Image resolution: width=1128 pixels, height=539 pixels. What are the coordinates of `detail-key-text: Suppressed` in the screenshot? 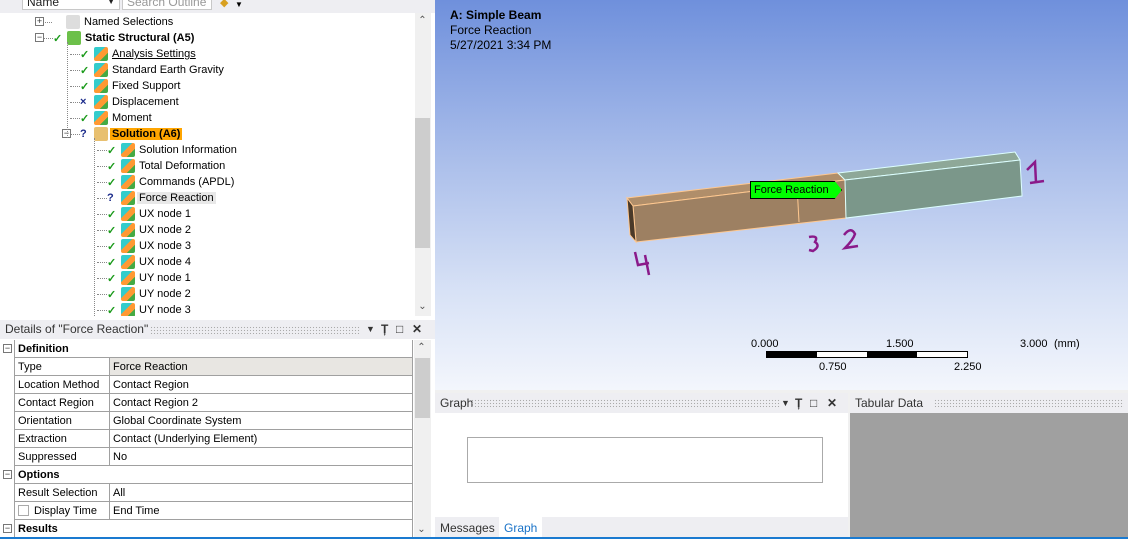 It's located at (47, 457).